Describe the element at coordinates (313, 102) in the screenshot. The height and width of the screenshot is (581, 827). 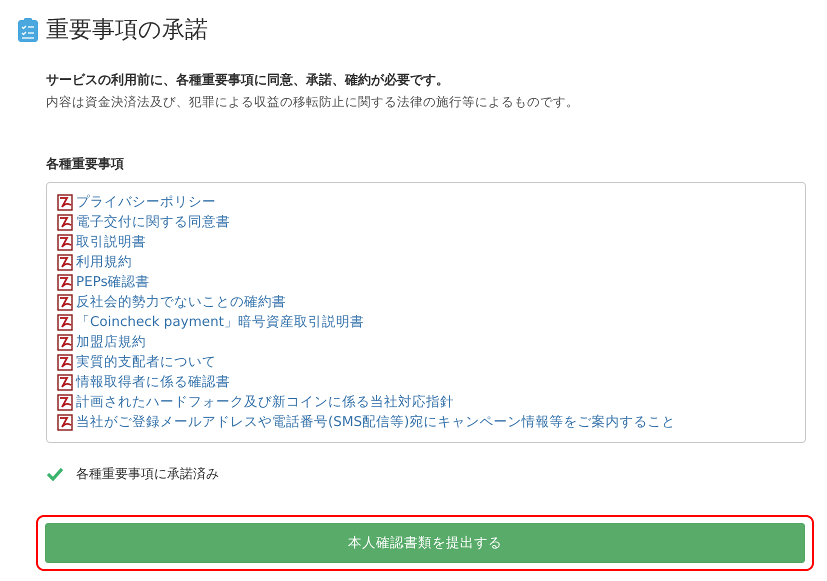
I see `intro-note: 内容は資金決済法及び、犯罪による収益の移転防止に関する法律の施行等によるものです。` at that location.